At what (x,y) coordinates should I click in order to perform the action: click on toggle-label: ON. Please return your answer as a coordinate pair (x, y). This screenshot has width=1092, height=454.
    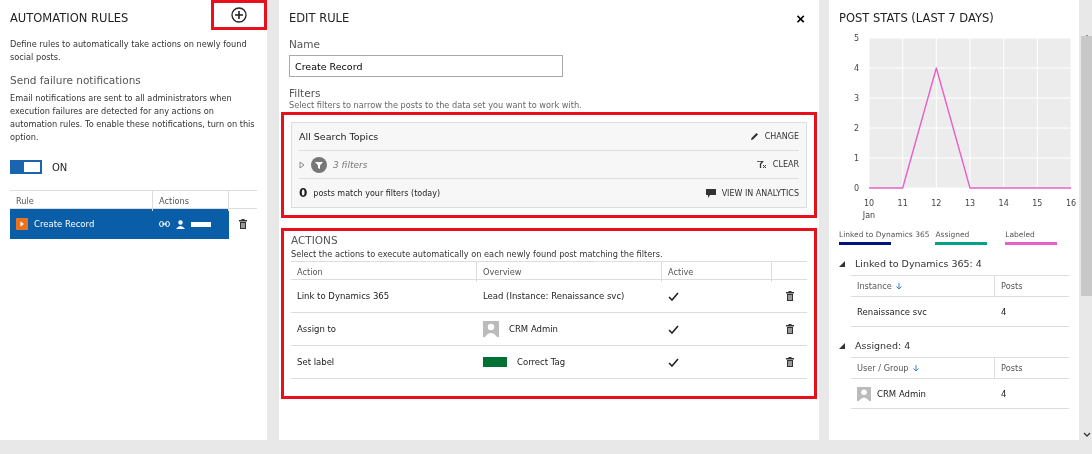
    Looking at the image, I should click on (60, 167).